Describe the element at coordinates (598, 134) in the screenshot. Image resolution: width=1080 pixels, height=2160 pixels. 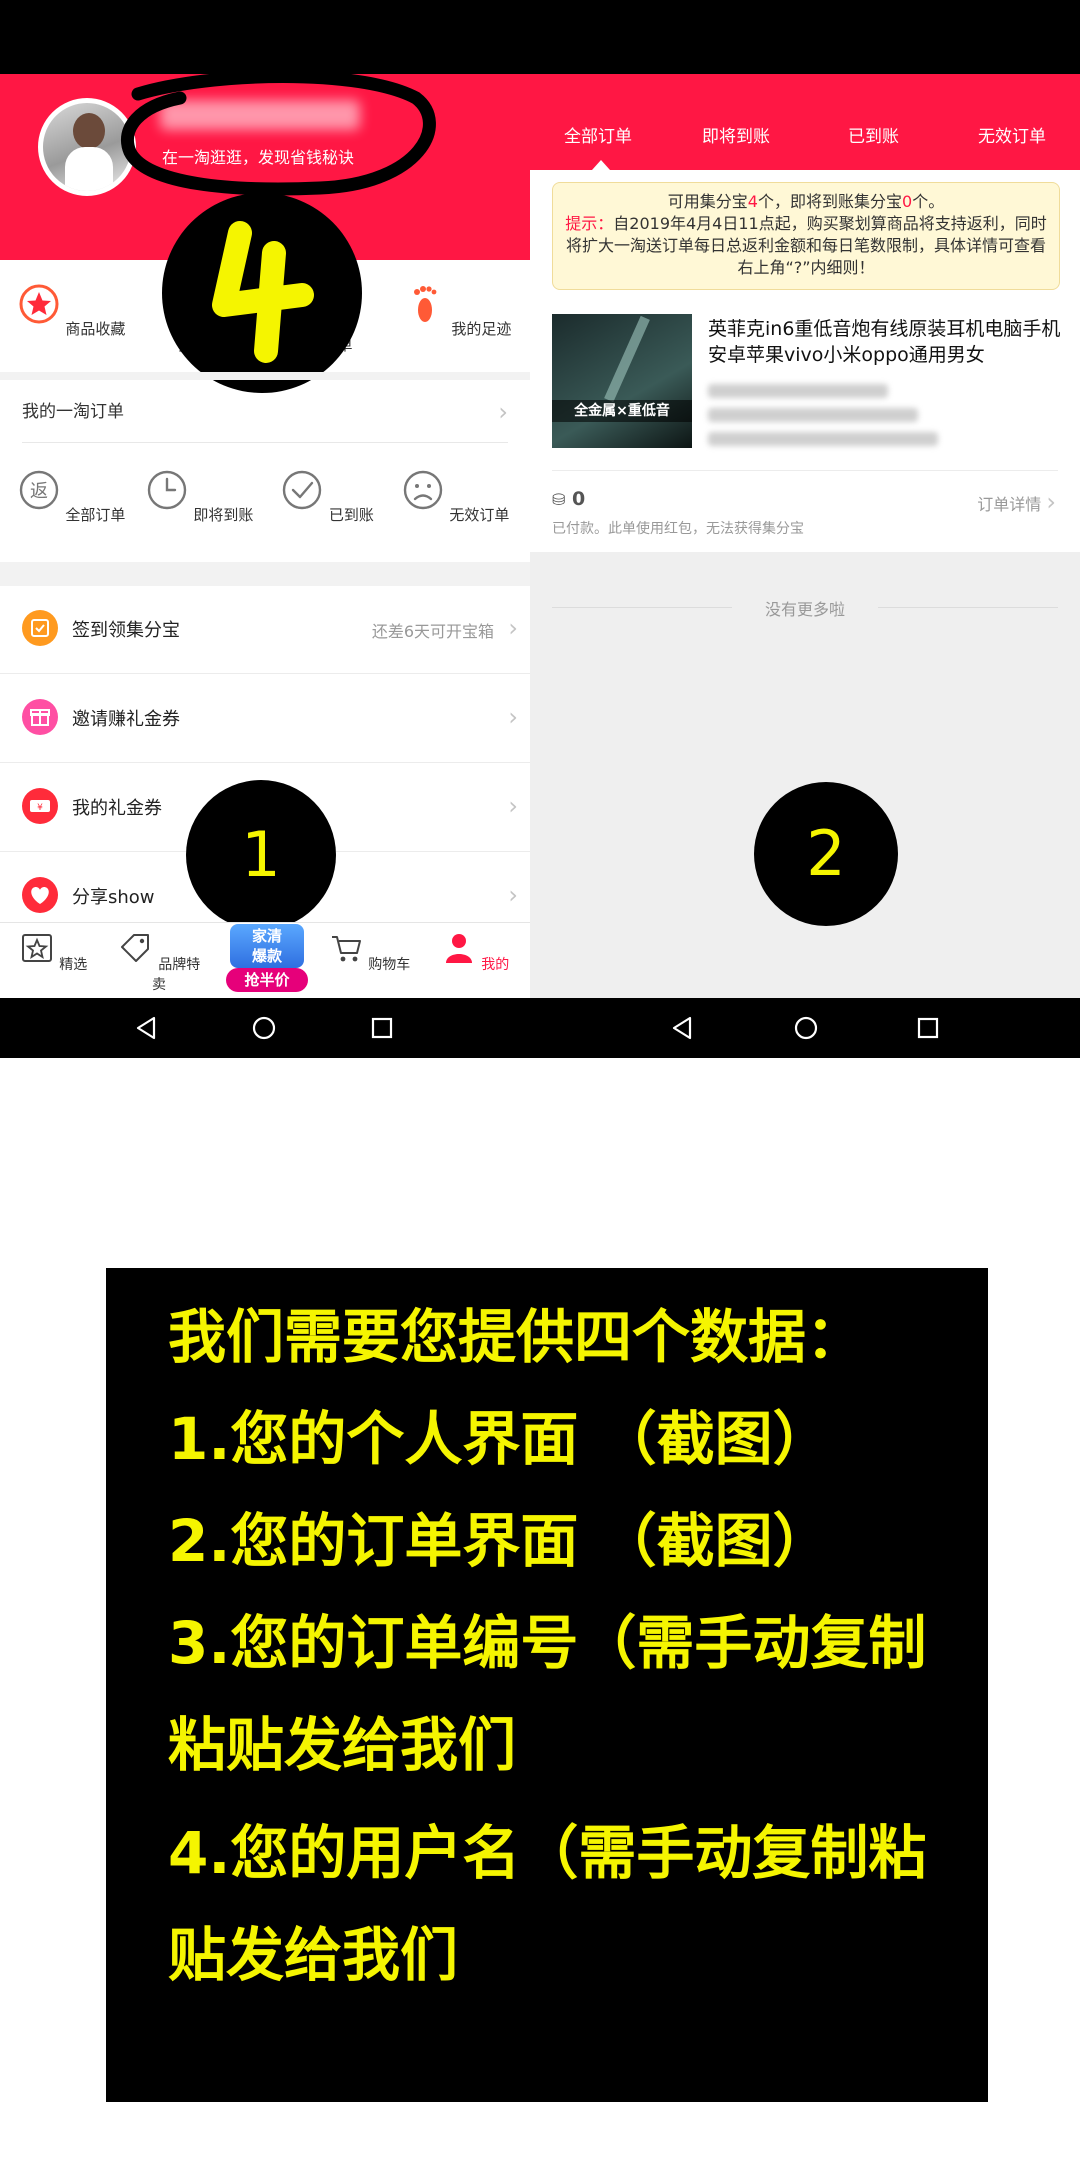
I see `tab-all-orders: 全部订单` at that location.